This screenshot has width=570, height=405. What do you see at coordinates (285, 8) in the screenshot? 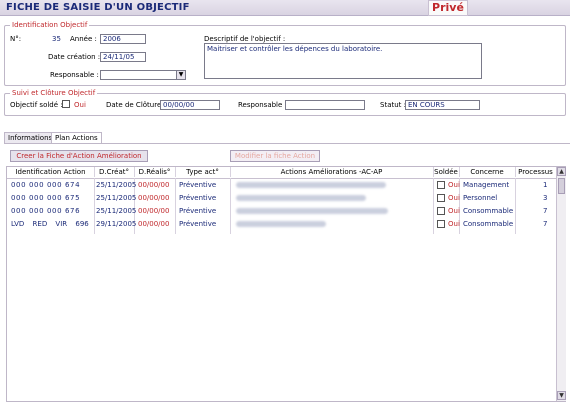
I see `title-bar: FICHE DE SAISIE D'UN OBJECTIF Privé` at bounding box center [285, 8].